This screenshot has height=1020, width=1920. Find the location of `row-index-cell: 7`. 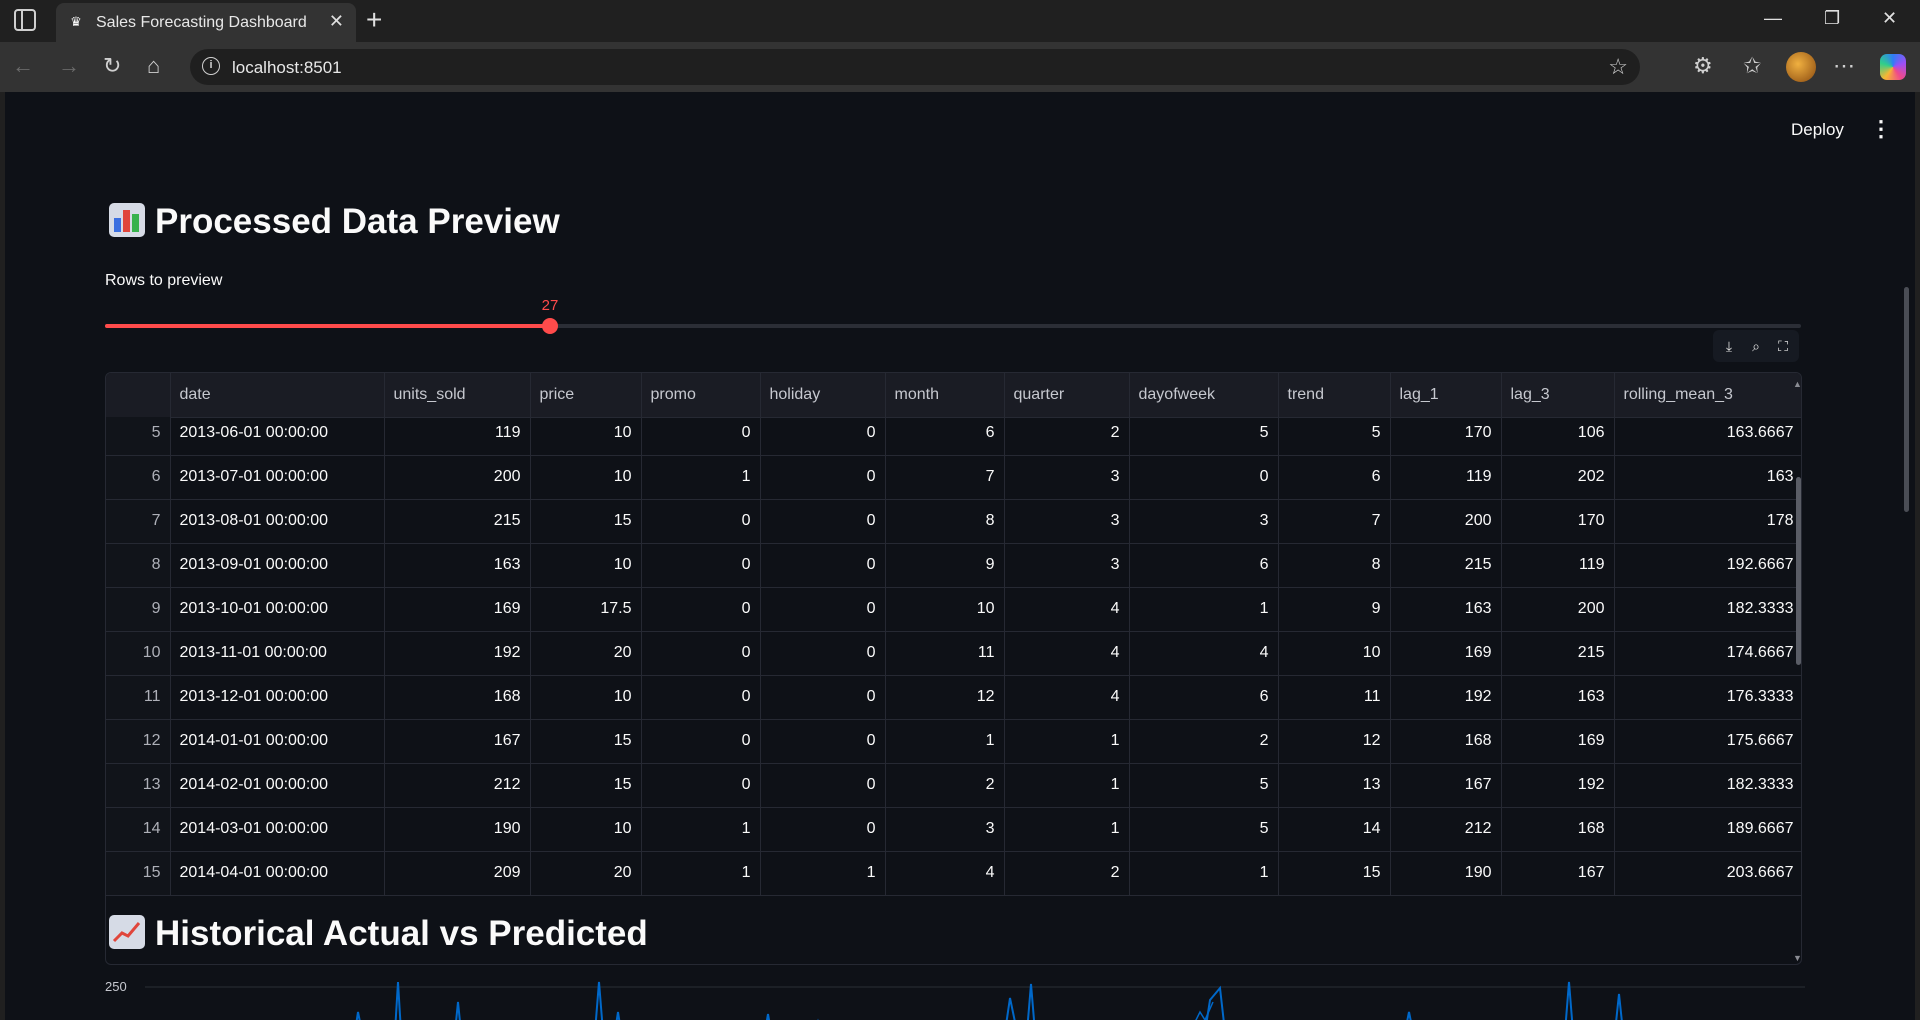

row-index-cell: 7 is located at coordinates (138, 521).